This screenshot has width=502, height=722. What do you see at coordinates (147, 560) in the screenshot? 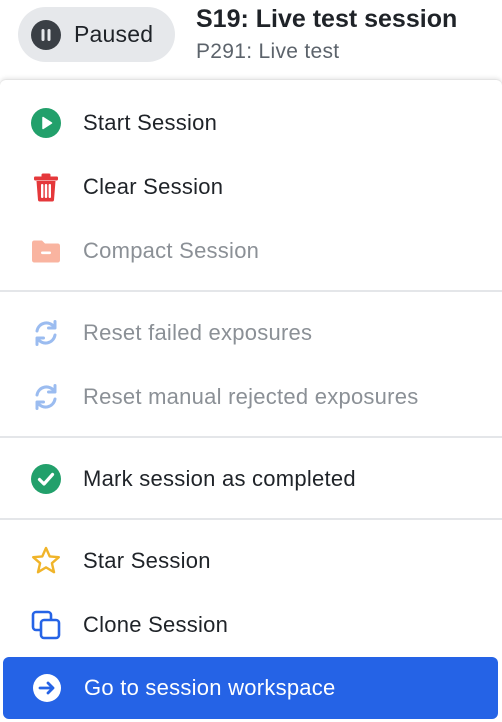
I see `star-session-label: Star Session` at bounding box center [147, 560].